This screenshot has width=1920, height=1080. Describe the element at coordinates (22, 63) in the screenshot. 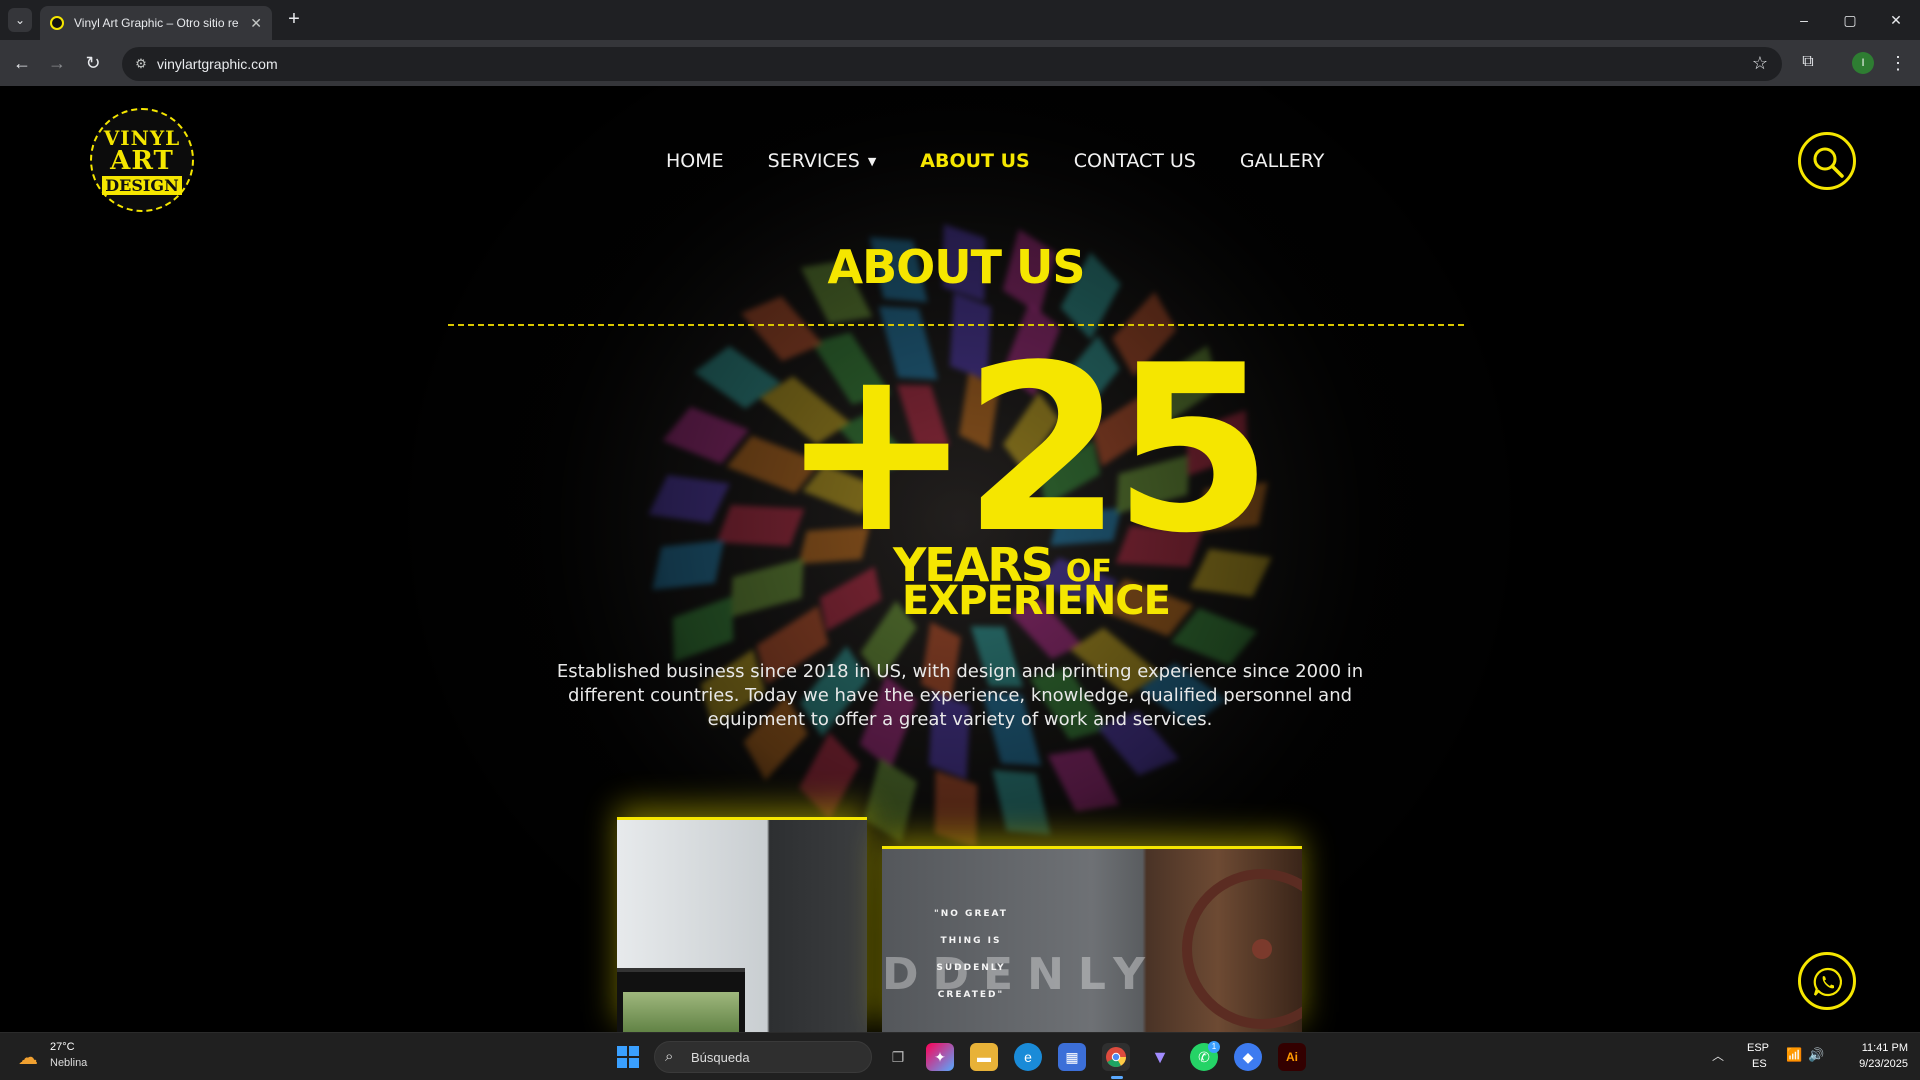

I see `back-arrow-icon: ←` at that location.